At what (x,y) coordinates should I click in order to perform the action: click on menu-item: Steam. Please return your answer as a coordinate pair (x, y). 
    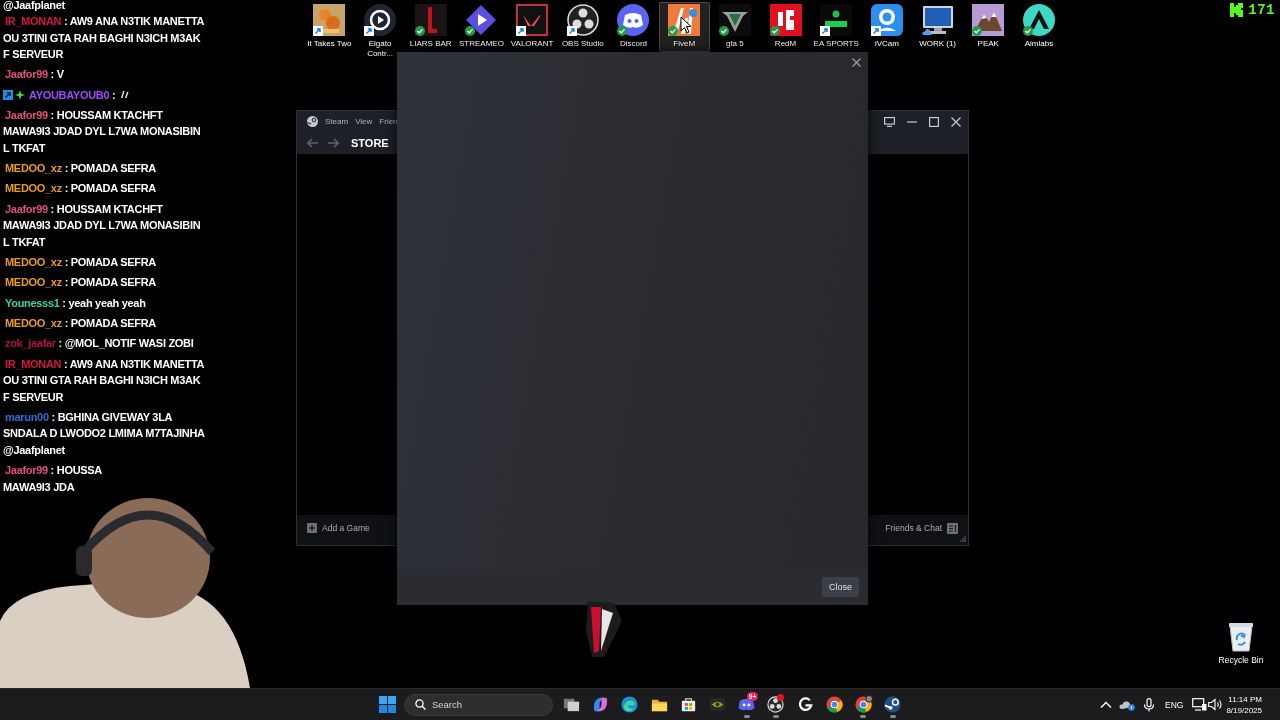
    Looking at the image, I should click on (337, 121).